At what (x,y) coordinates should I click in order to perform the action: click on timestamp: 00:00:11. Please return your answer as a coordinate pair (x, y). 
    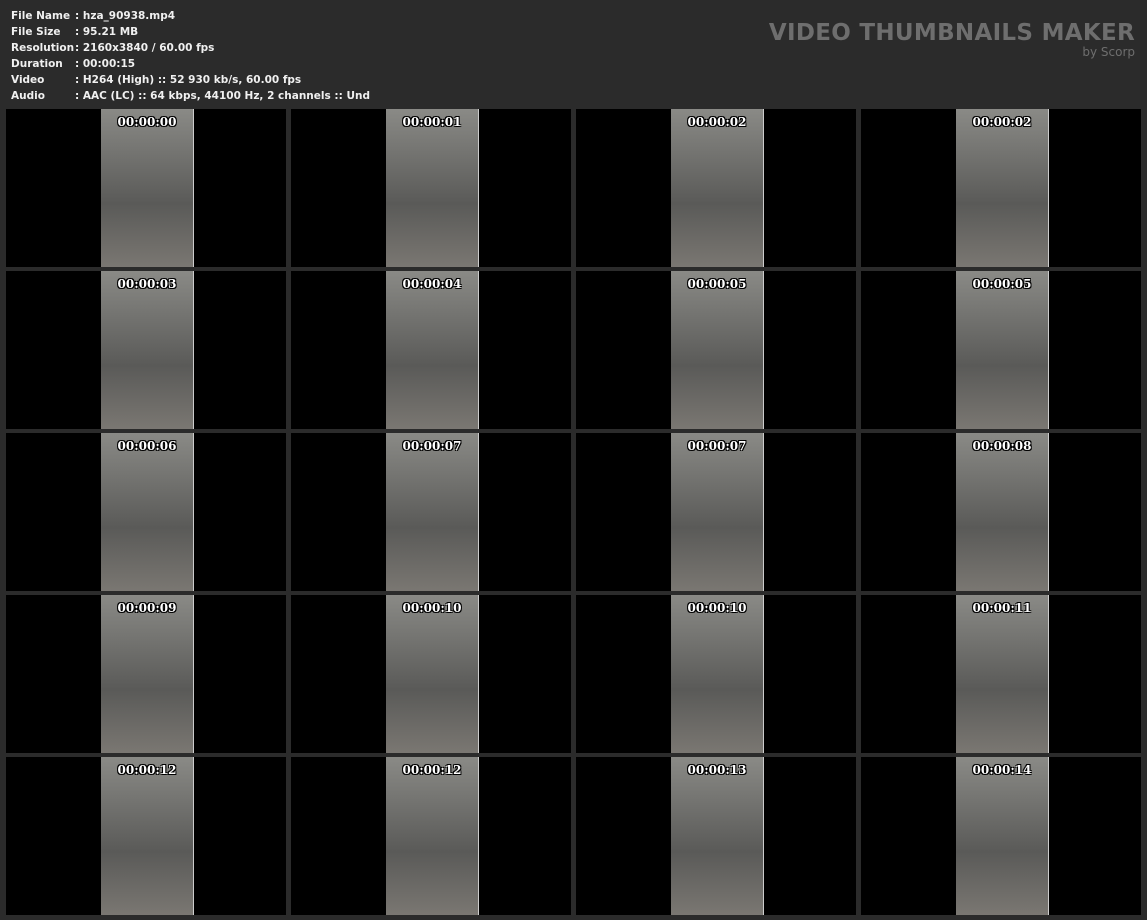
    Looking at the image, I should click on (1002, 608).